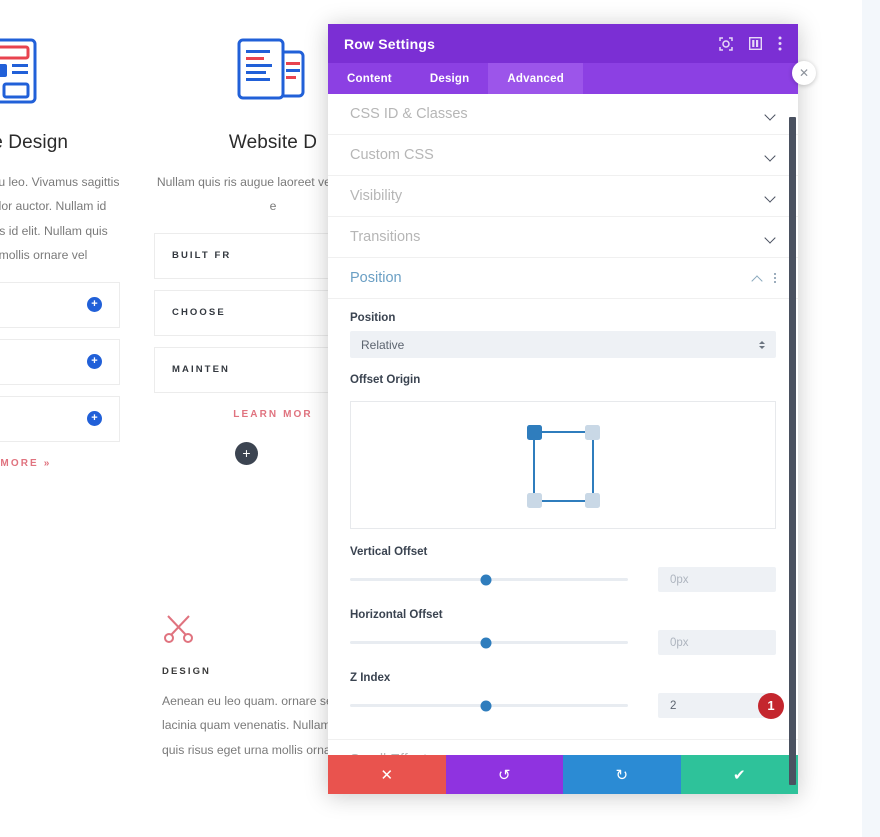 The width and height of the screenshot is (880, 837). I want to click on service-title: Website Design, so click(34, 142).